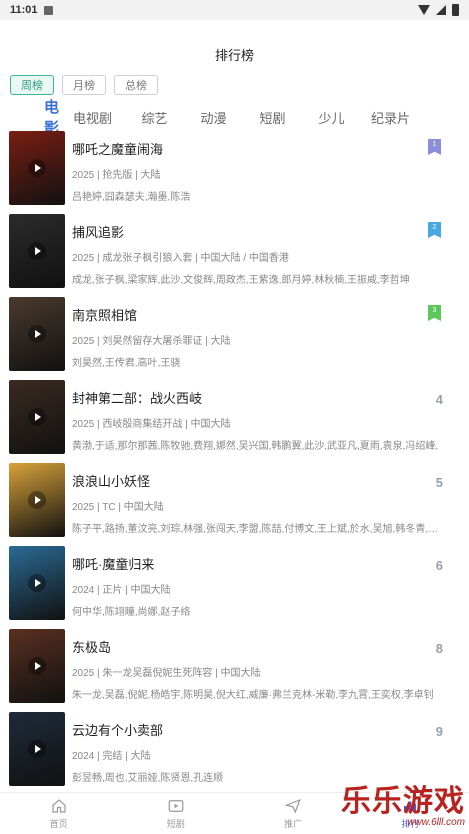  Describe the element at coordinates (151, 424) in the screenshot. I see `item-meta: 2025 | 西岐殷商集结开战 | 中国大陆` at that location.